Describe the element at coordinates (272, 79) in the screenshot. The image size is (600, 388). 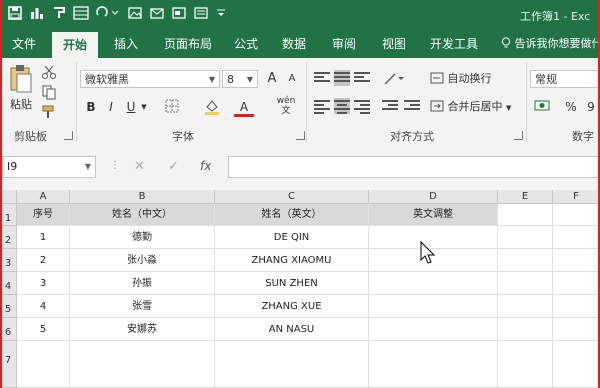
I see `grow-font-button: A` at that location.